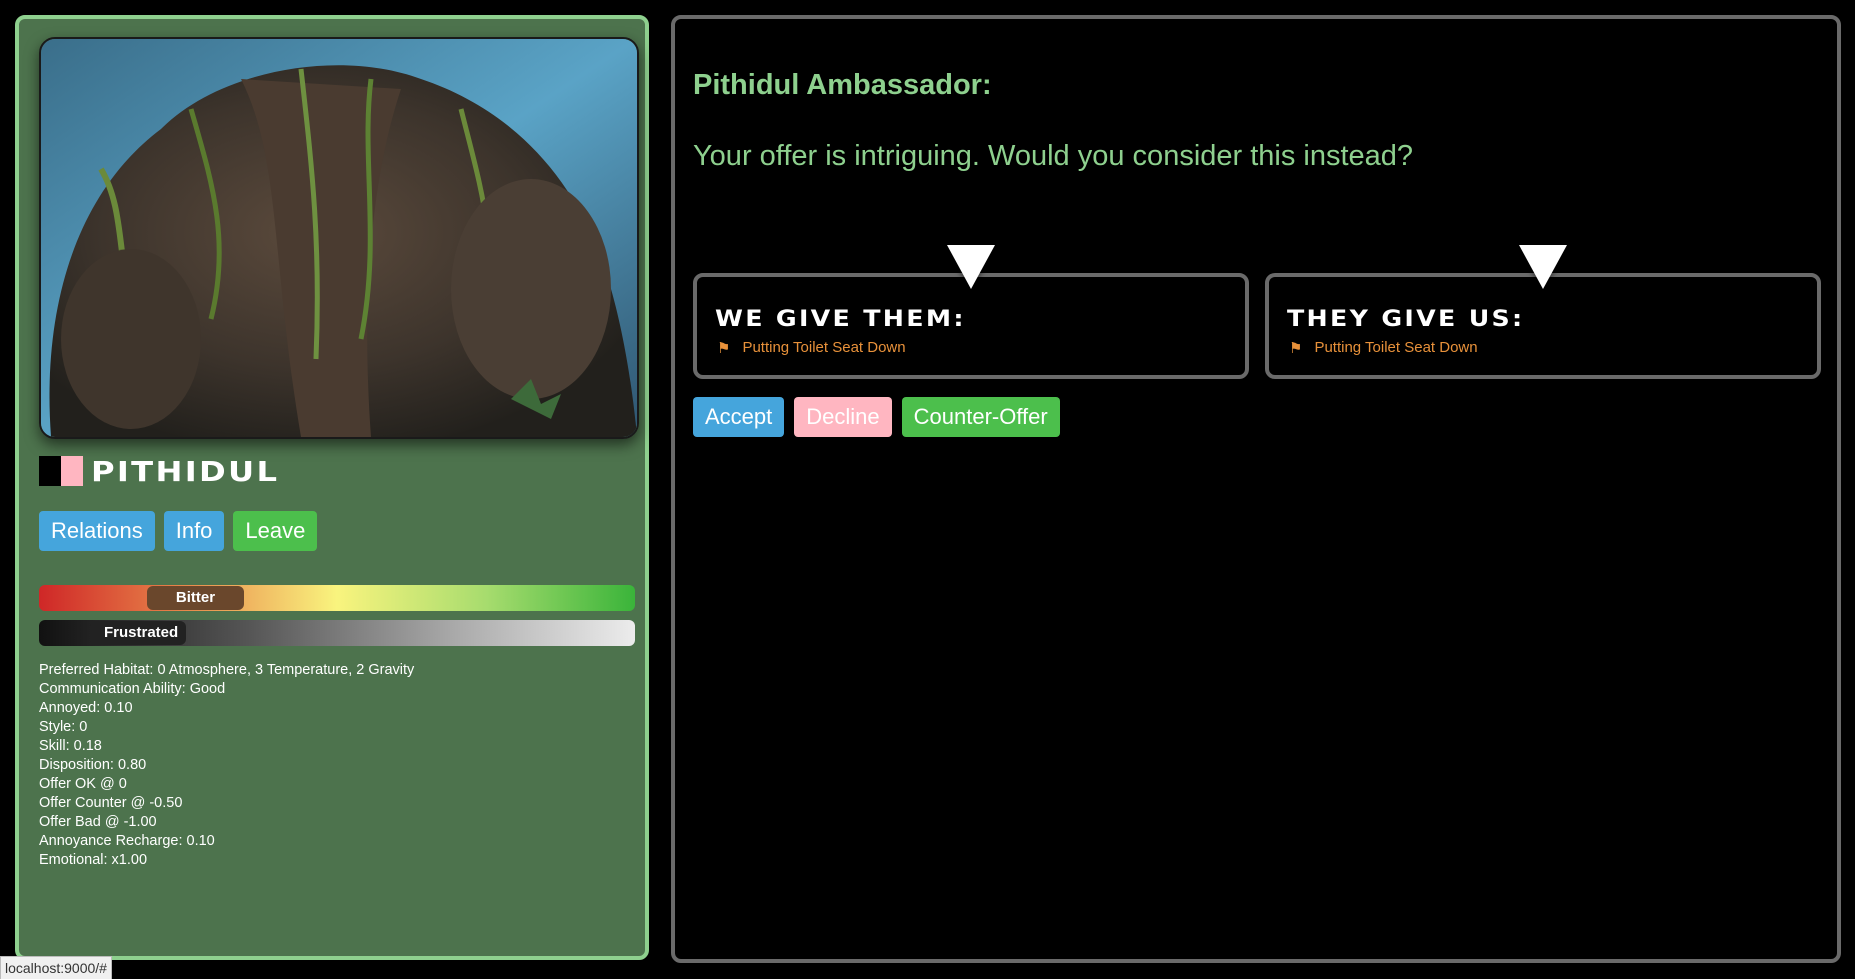 The image size is (1855, 979). What do you see at coordinates (93, 860) in the screenshot?
I see `stat-emotional: Emotional: x1.00` at bounding box center [93, 860].